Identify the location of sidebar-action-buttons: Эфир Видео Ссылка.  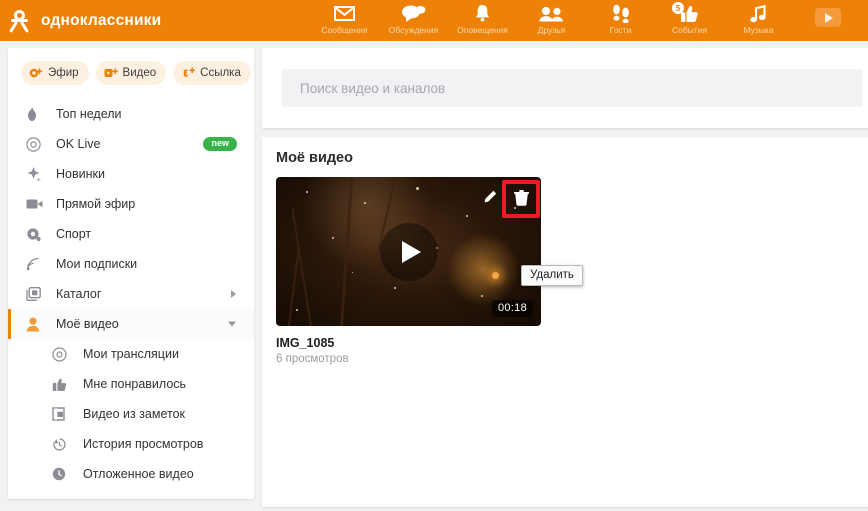
(131, 72).